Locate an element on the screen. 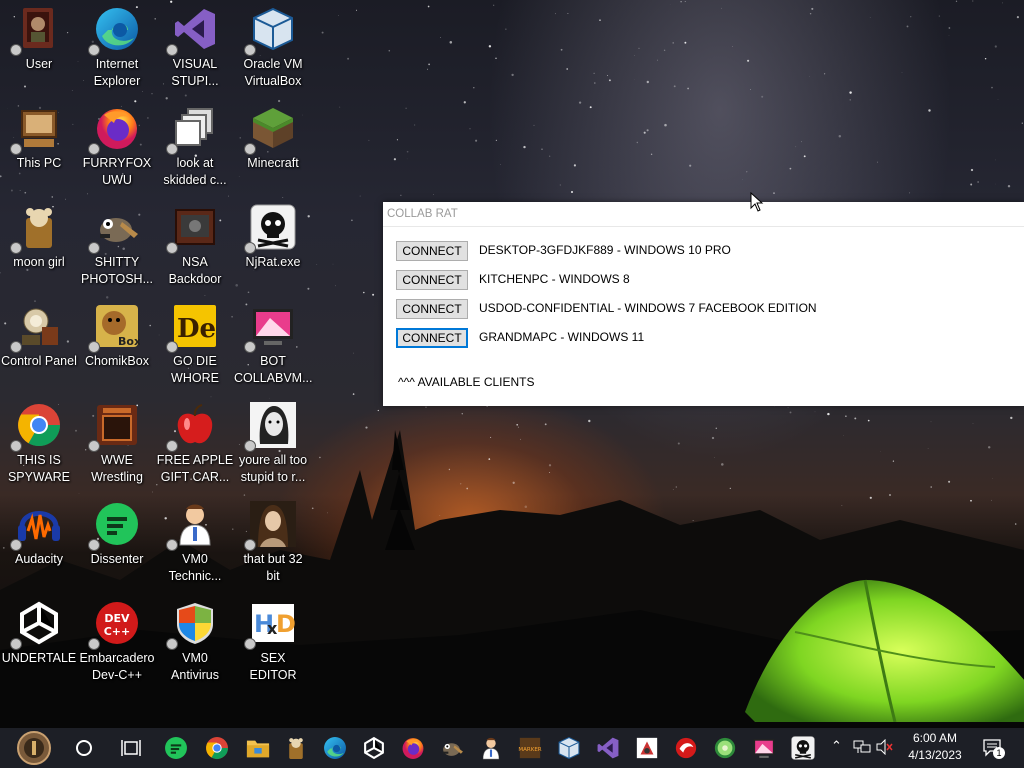 Image resolution: width=1024 pixels, height=768 pixels. oven-icon is located at coordinates (114, 427).